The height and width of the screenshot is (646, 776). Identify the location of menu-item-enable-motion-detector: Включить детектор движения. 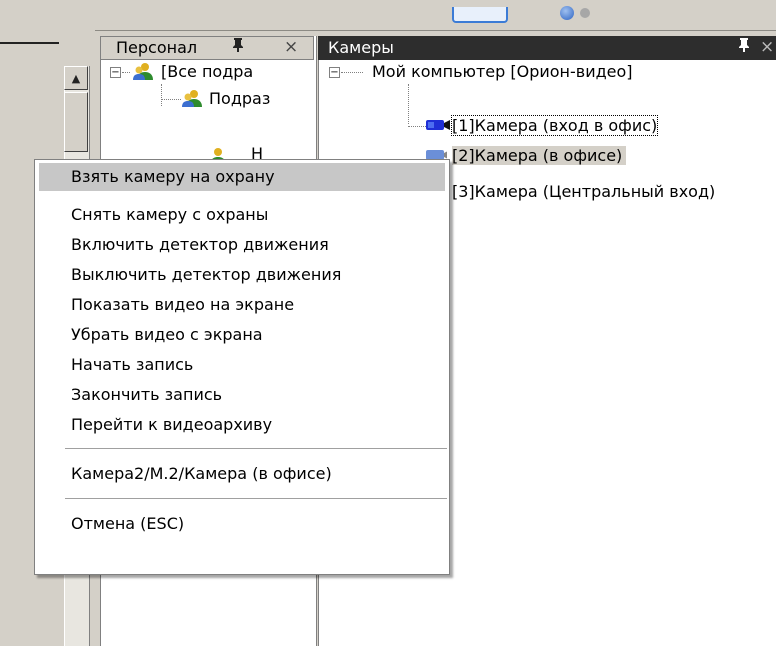
(242, 245).